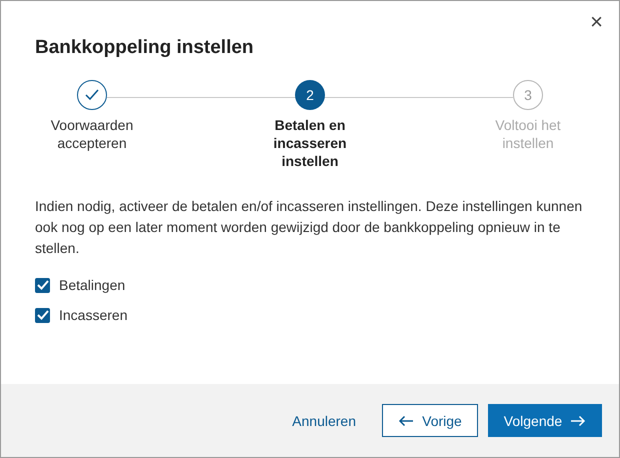  Describe the element at coordinates (528, 134) in the screenshot. I see `step-label: Voltooi het instellen` at that location.